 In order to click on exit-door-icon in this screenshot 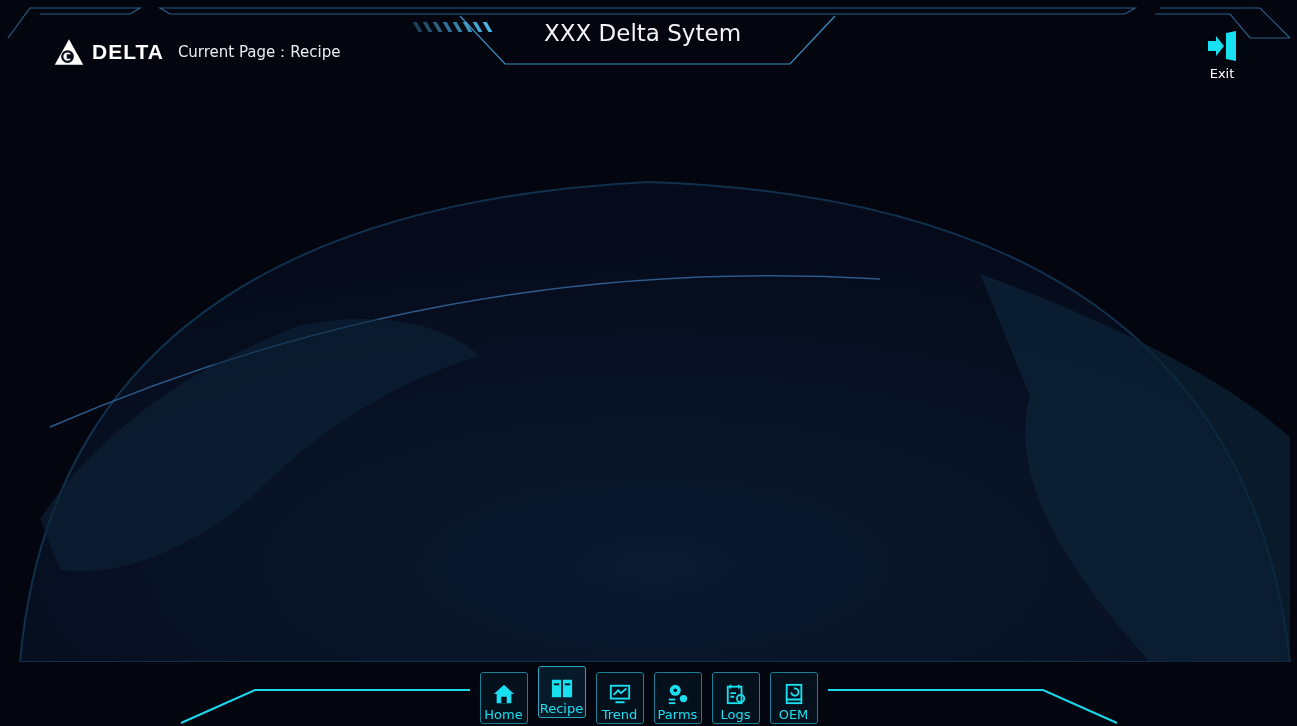, I will do `click(1222, 46)`.